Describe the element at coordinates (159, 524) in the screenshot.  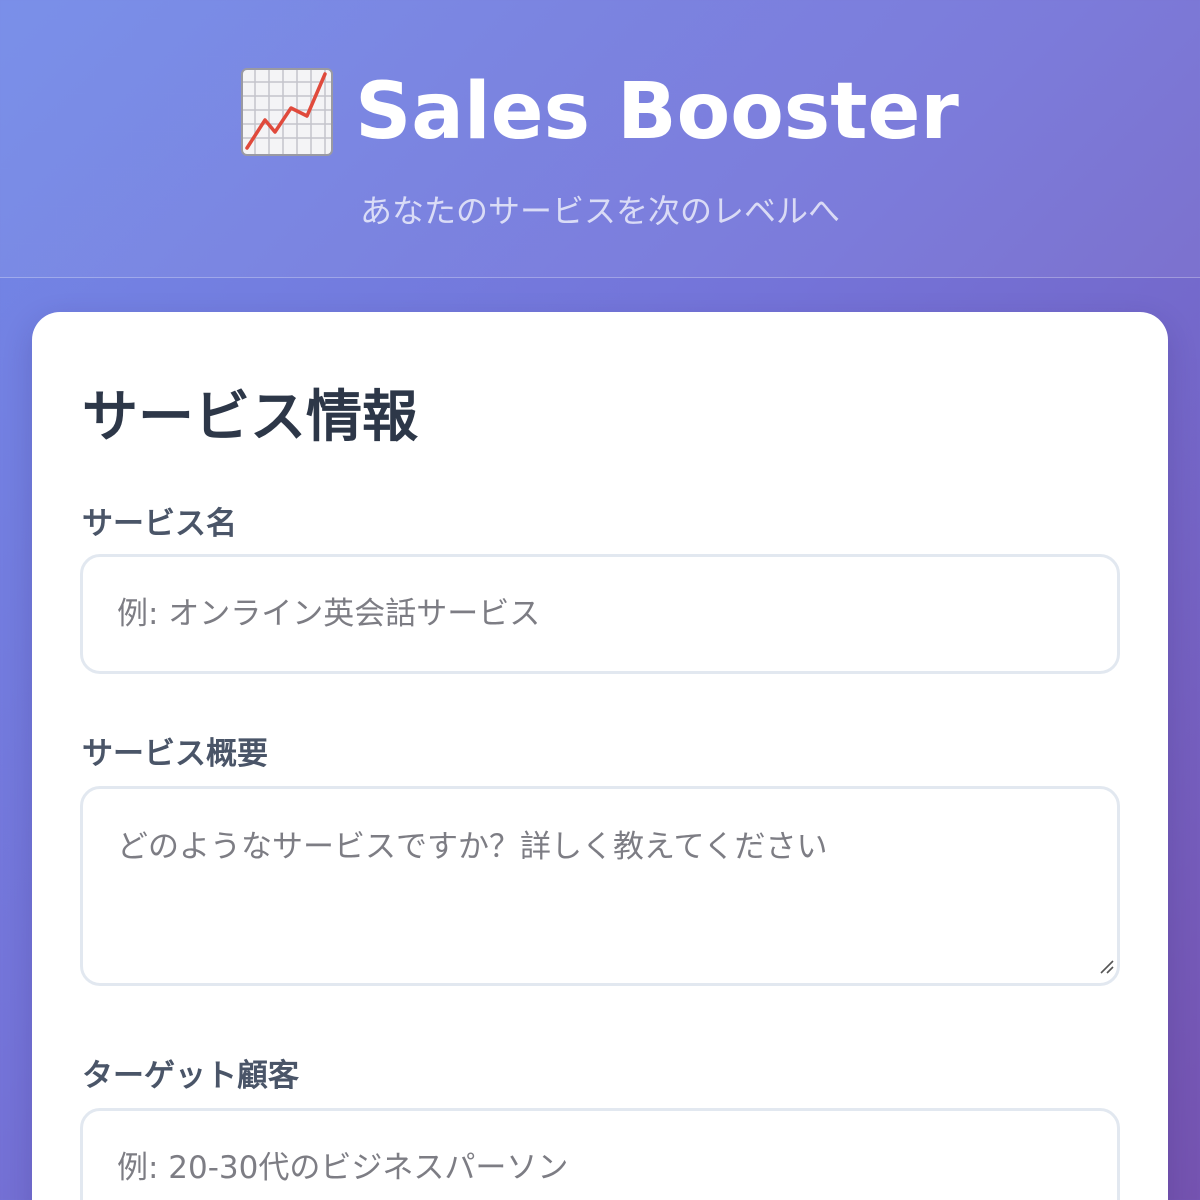
I see `service-name-label: サービス名` at that location.